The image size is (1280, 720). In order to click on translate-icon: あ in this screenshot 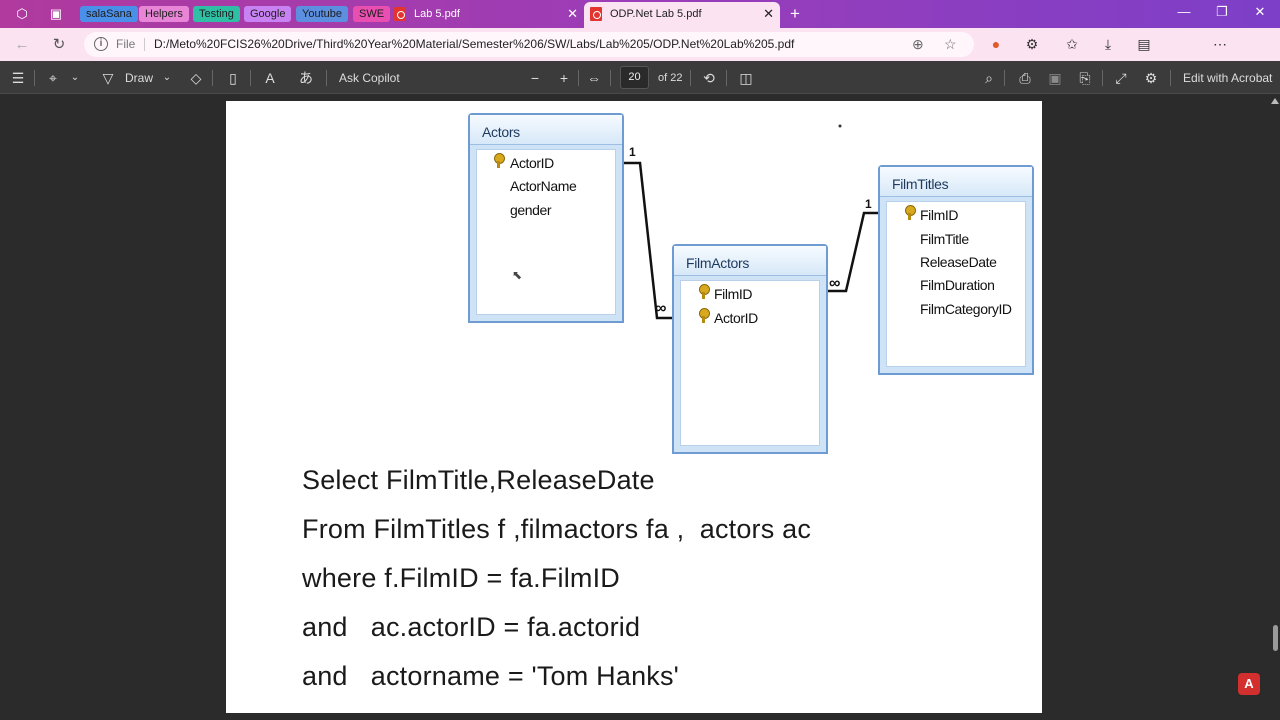, I will do `click(306, 78)`.